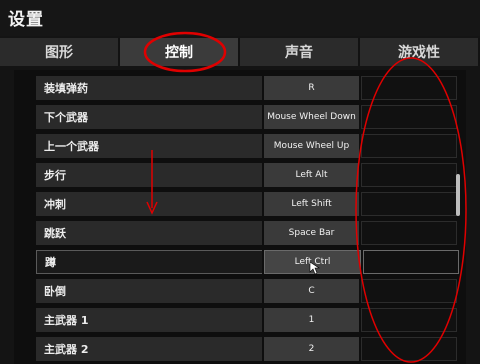  What do you see at coordinates (149, 233) in the screenshot?
I see `binding-label: 跳跃` at bounding box center [149, 233].